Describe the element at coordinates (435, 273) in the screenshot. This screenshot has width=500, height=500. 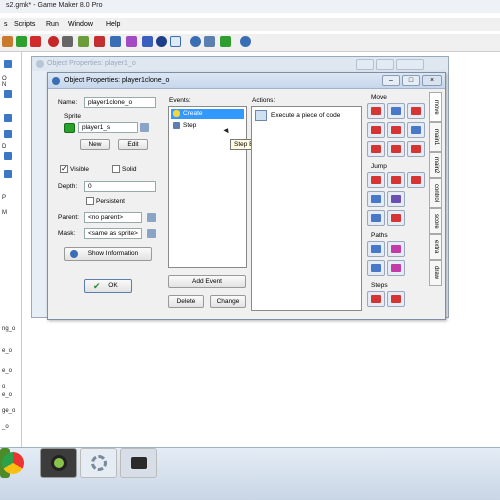
I see `tab-draw: draw` at that location.